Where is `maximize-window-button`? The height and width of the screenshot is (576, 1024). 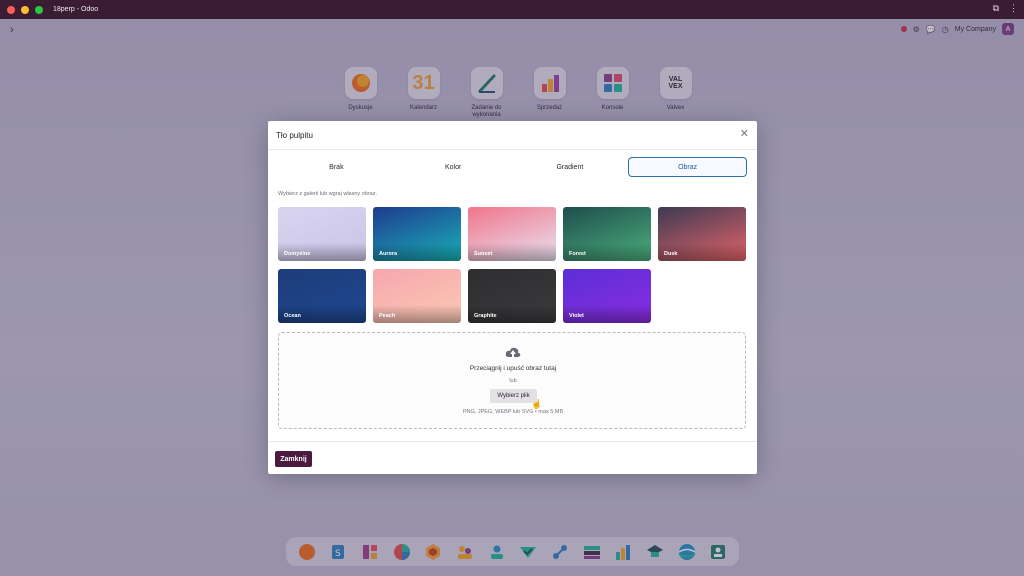 maximize-window-button is located at coordinates (39, 9).